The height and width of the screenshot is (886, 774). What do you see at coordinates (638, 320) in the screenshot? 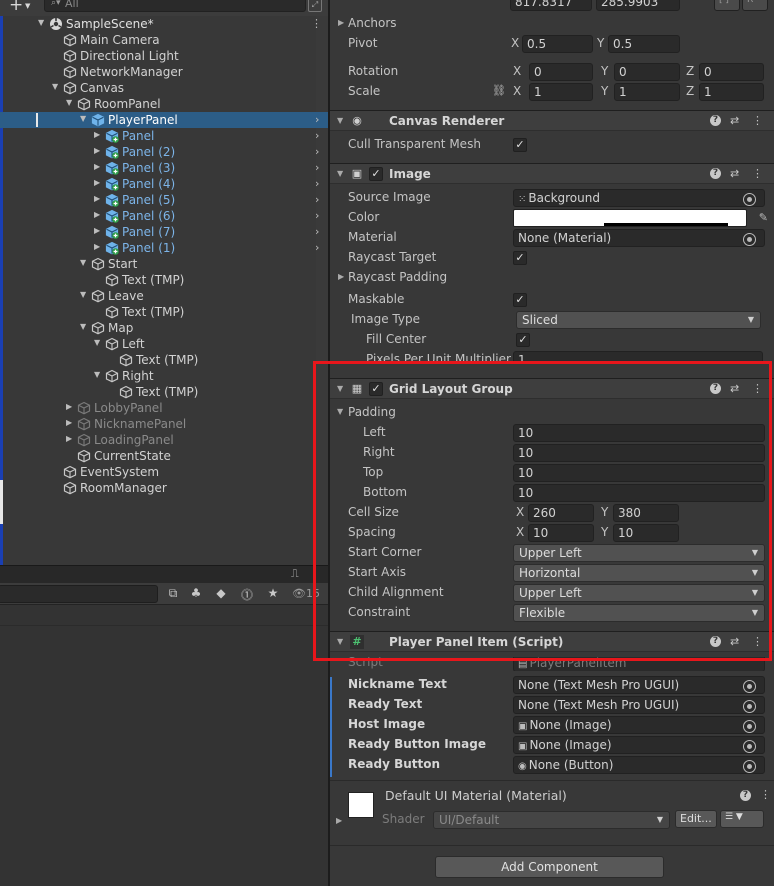
I see `image-type-dropdown: Sliced ▼` at bounding box center [638, 320].